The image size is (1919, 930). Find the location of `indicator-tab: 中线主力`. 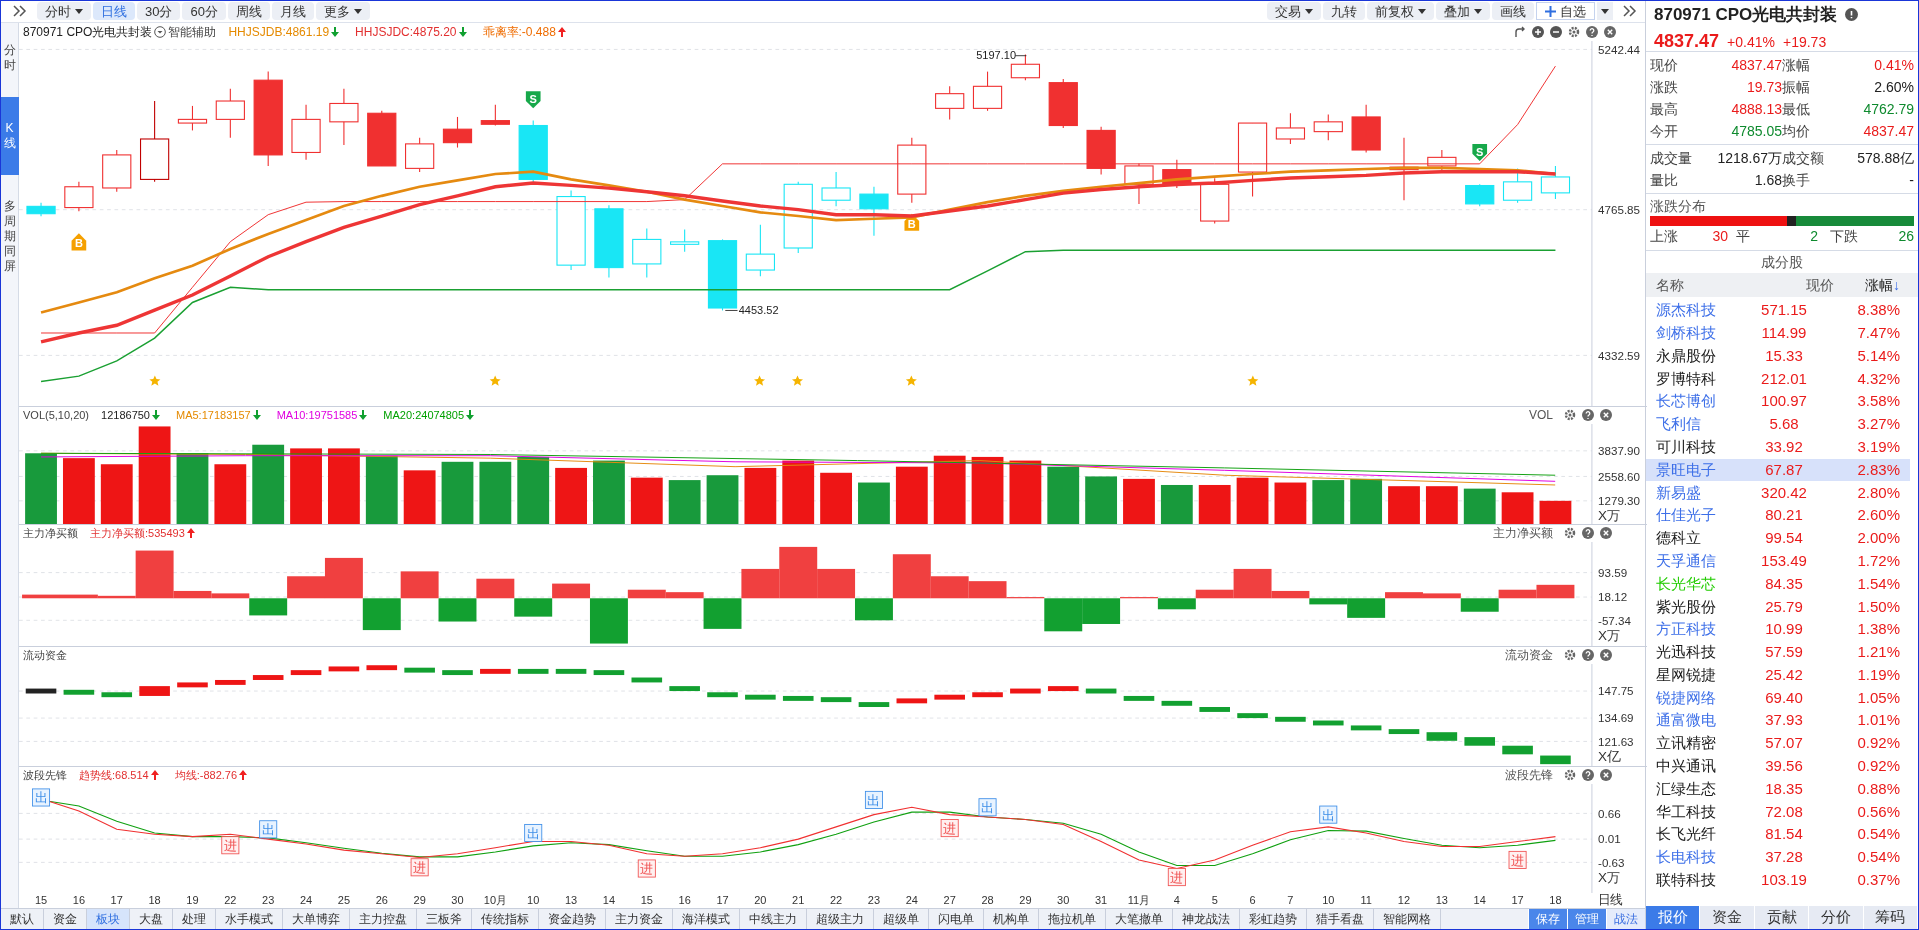

indicator-tab: 中线主力 is located at coordinates (773, 918).